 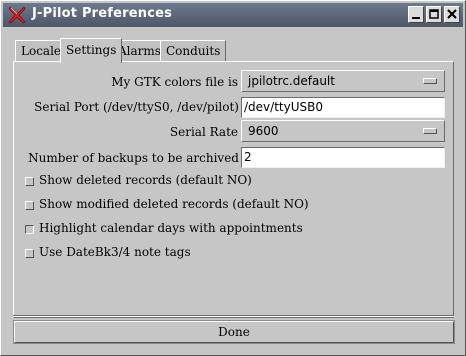 I want to click on minimize-button, so click(x=416, y=14).